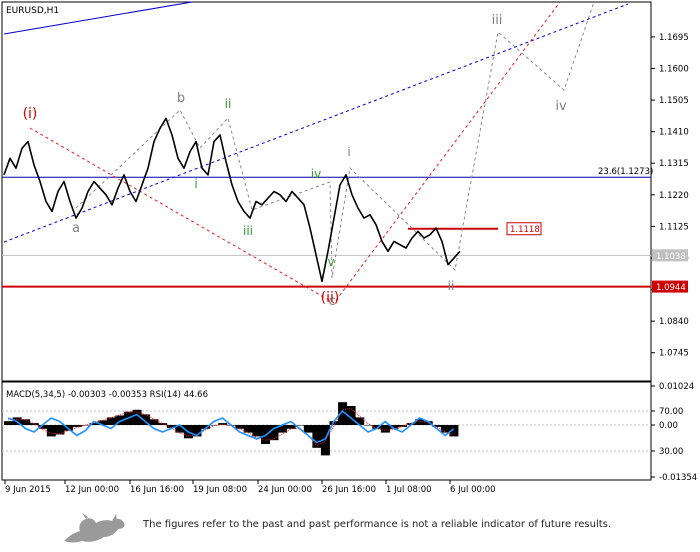 Image resolution: width=700 pixels, height=552 pixels. Describe the element at coordinates (625, 172) in the screenshot. I see `fibonacci-label: 23.6(1.1273)` at that location.